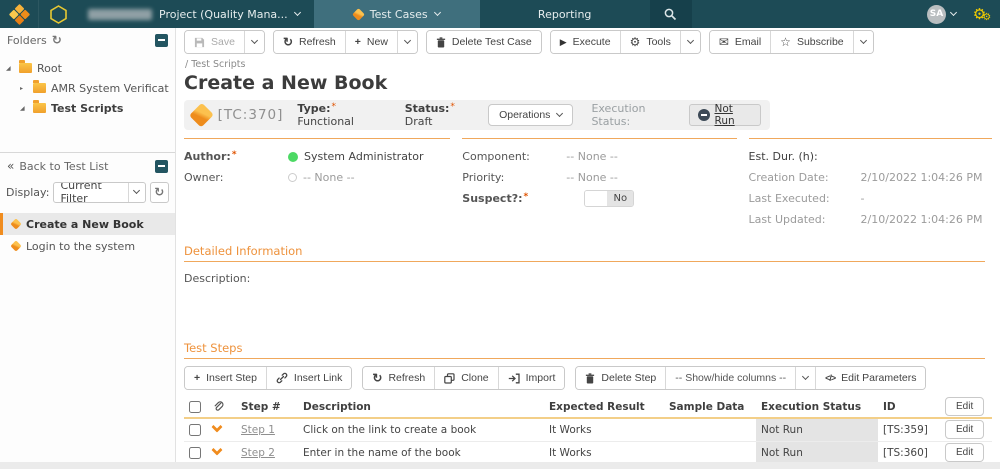  I want to click on tools-dropdown-button, so click(689, 42).